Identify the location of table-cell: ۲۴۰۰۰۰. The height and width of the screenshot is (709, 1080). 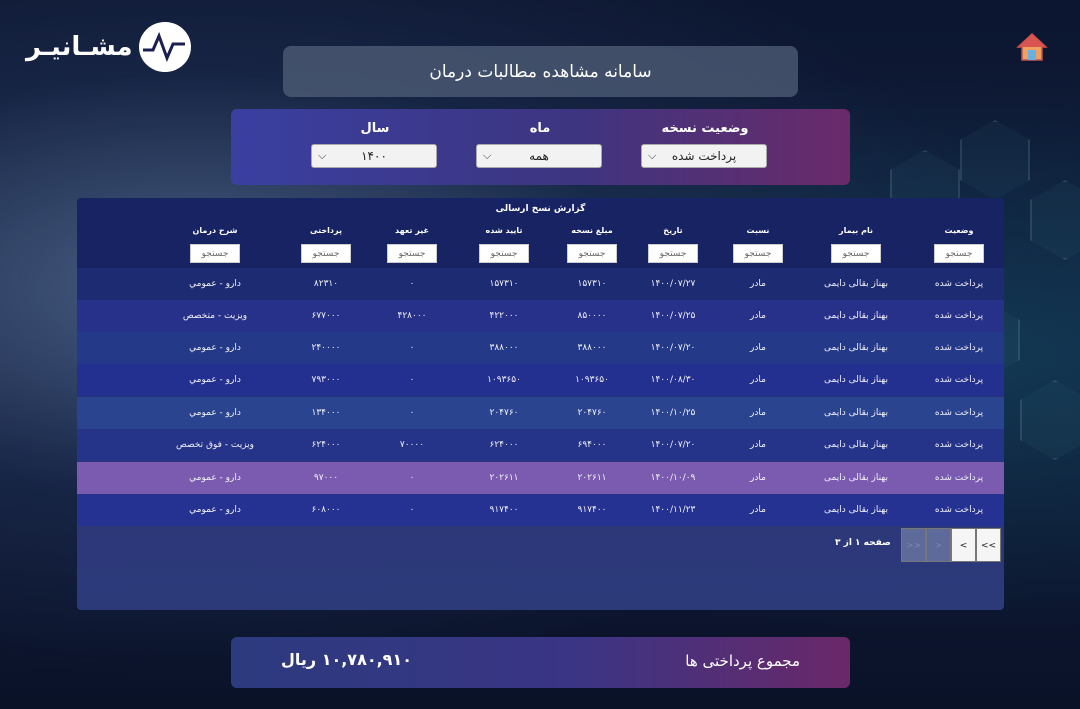
(326, 348).